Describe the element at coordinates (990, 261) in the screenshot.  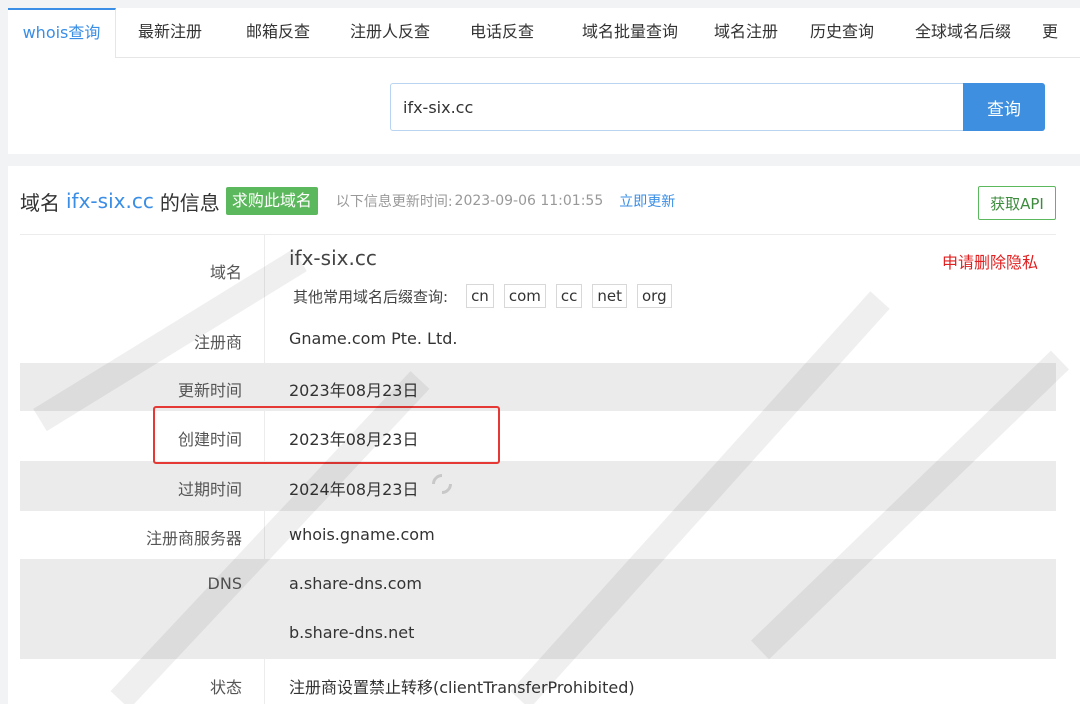
I see `delete-privacy-link: 申请删除隐私` at that location.